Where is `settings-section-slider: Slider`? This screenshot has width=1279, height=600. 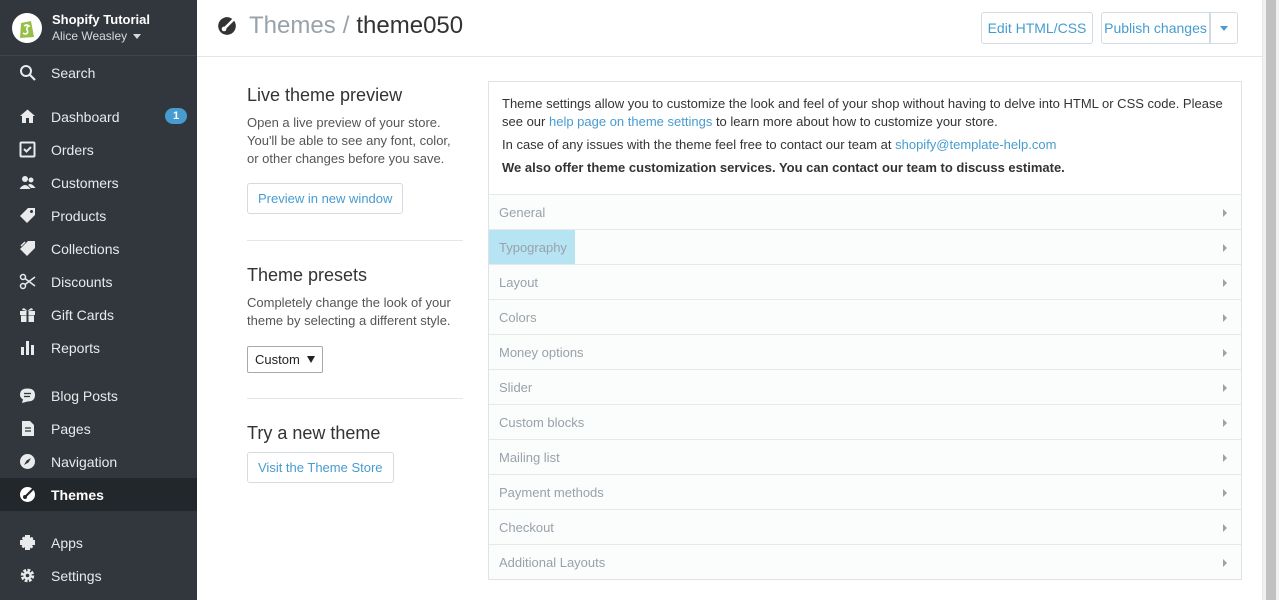 settings-section-slider: Slider is located at coordinates (865, 386).